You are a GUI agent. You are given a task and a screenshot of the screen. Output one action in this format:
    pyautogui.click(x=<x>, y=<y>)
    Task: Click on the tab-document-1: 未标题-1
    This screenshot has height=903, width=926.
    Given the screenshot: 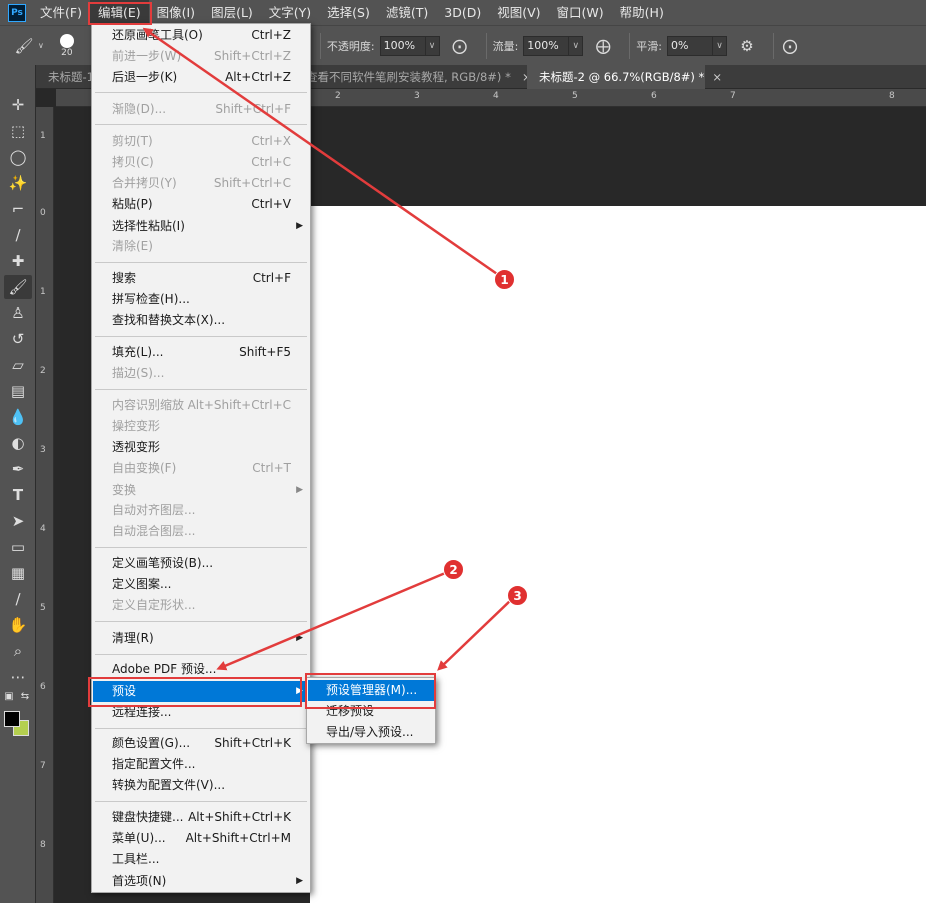 What is the action you would take?
    pyautogui.click(x=66, y=77)
    